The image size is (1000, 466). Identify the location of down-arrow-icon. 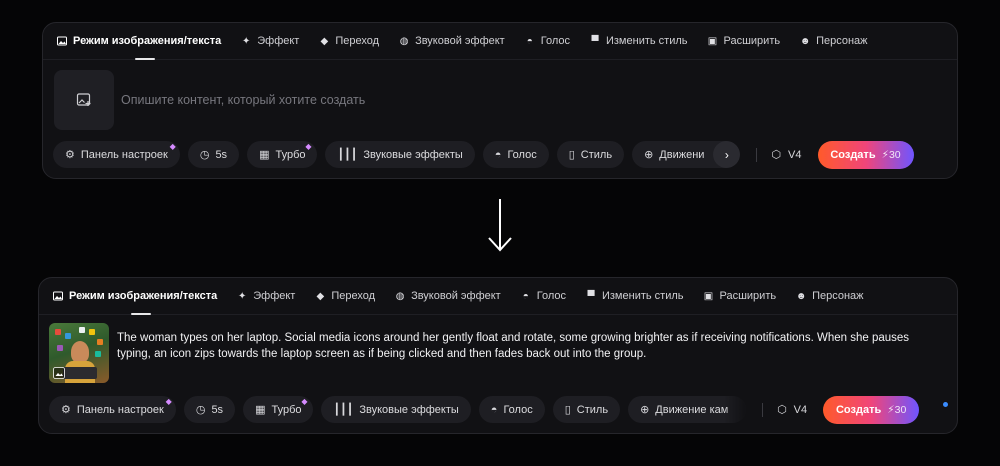
(500, 225).